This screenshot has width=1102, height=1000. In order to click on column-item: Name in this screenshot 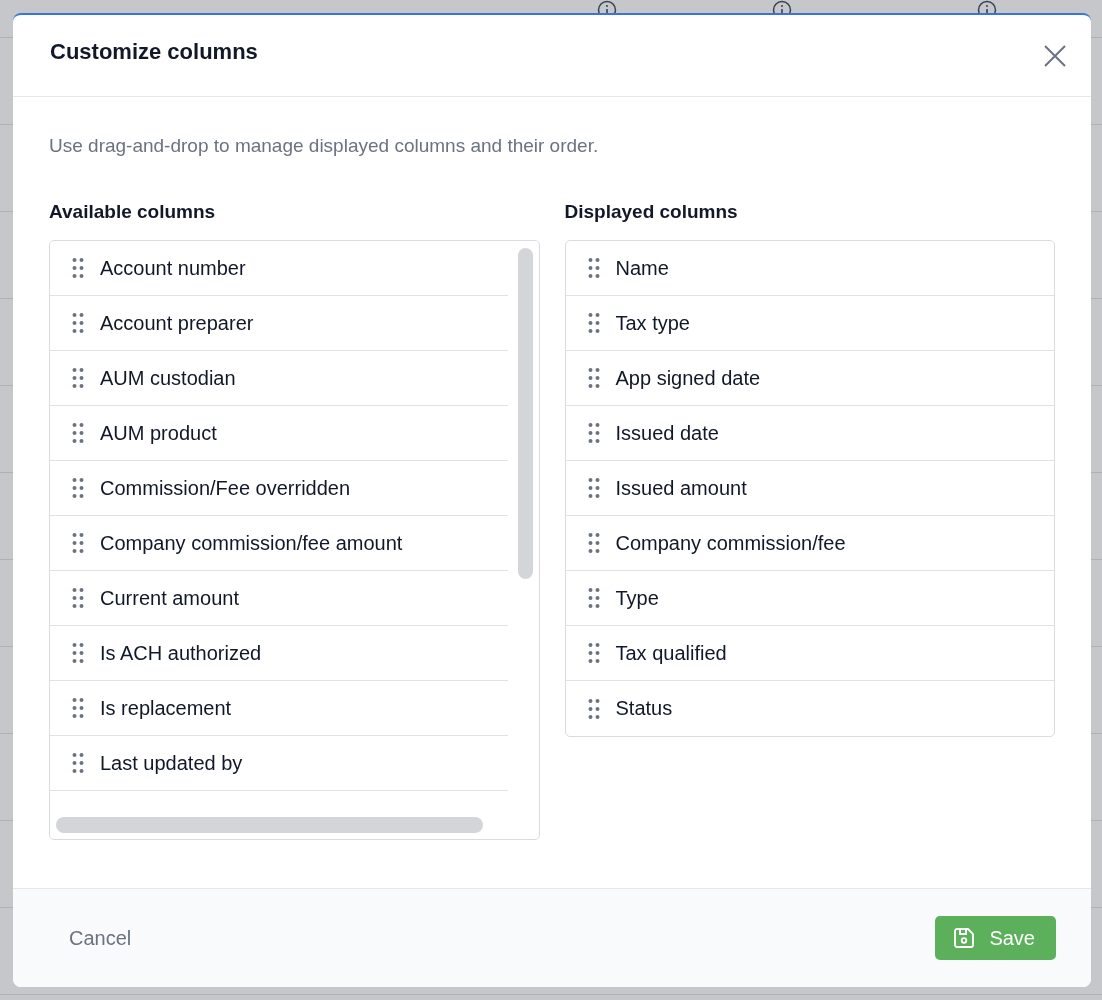, I will do `click(809, 268)`.